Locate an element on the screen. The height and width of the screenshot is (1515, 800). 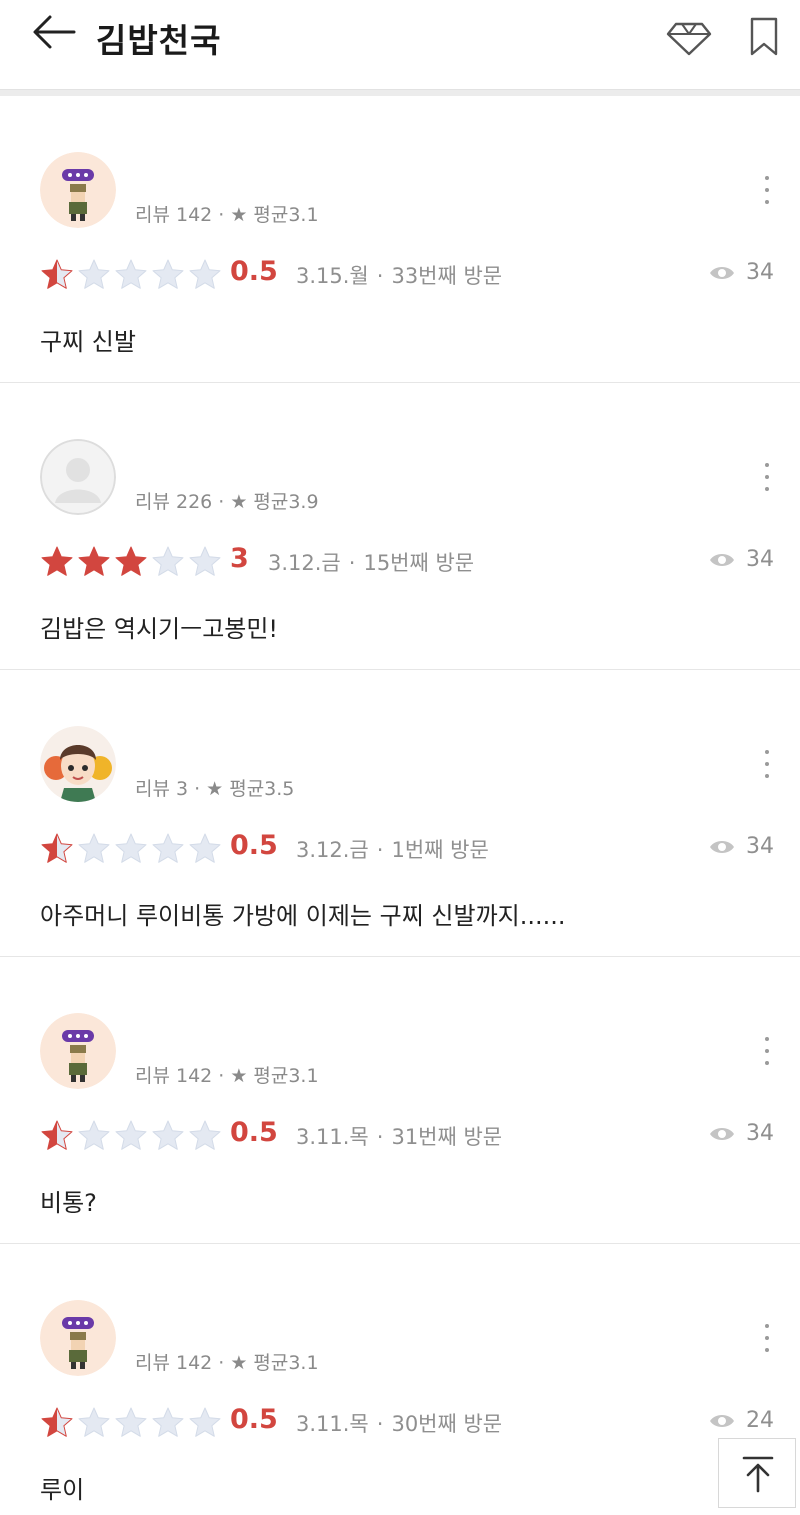
review-text: 비통? is located at coordinates (68, 1203).